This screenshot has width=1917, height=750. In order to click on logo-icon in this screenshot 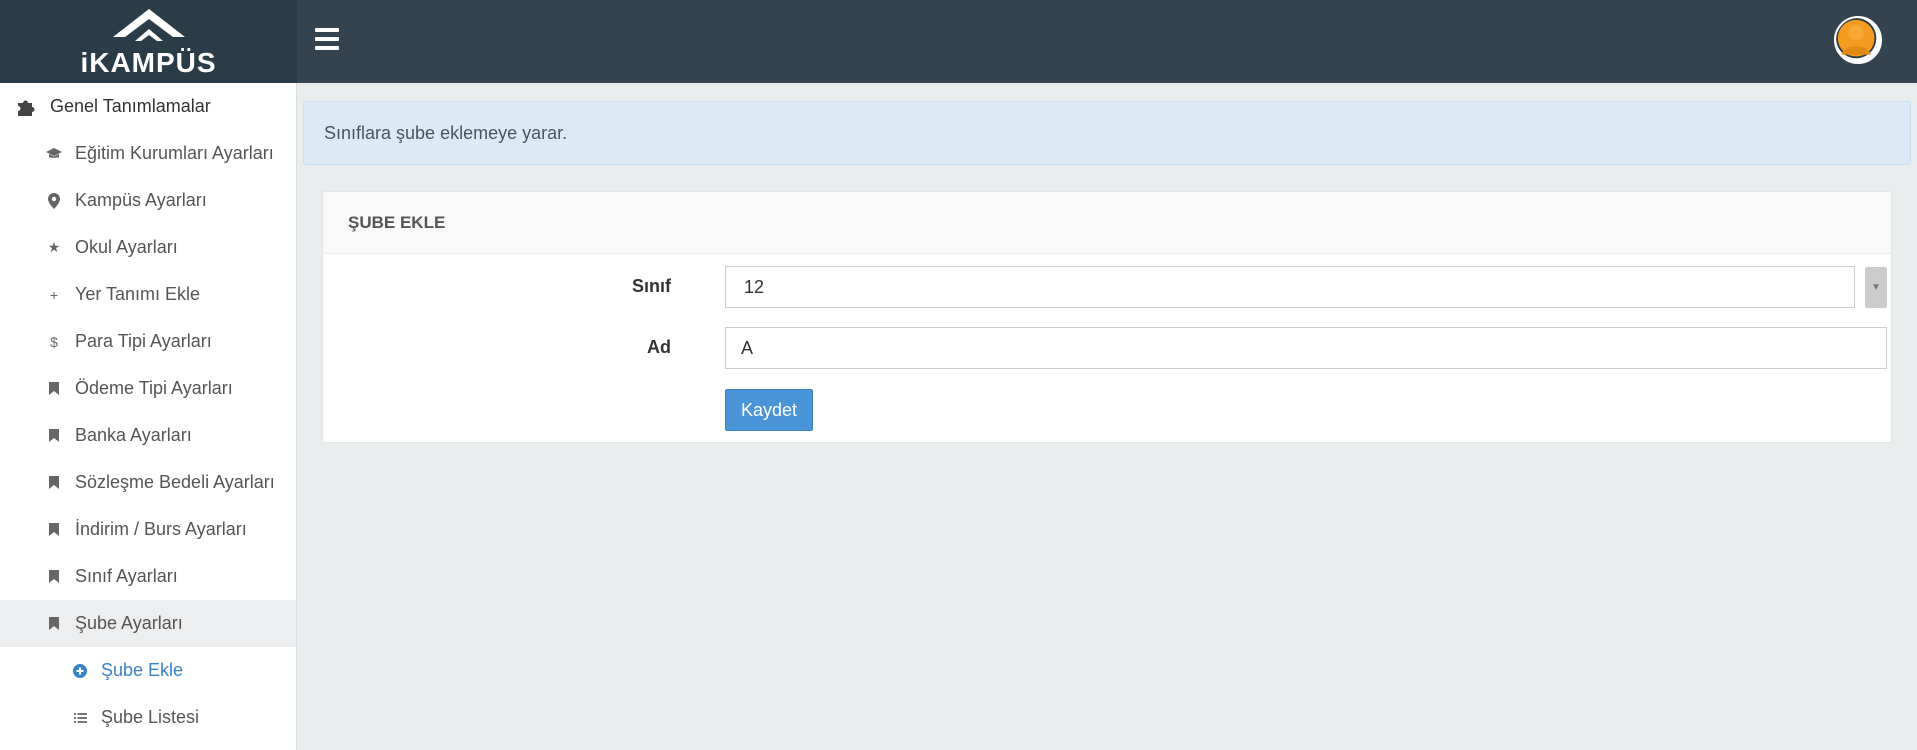, I will do `click(148, 24)`.